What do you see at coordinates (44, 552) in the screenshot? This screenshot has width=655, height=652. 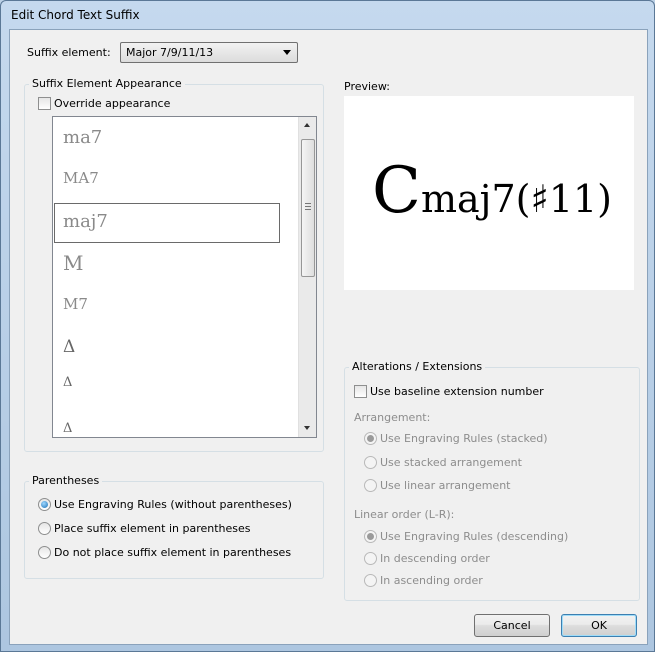 I see `paren-radio-do-not-place` at bounding box center [44, 552].